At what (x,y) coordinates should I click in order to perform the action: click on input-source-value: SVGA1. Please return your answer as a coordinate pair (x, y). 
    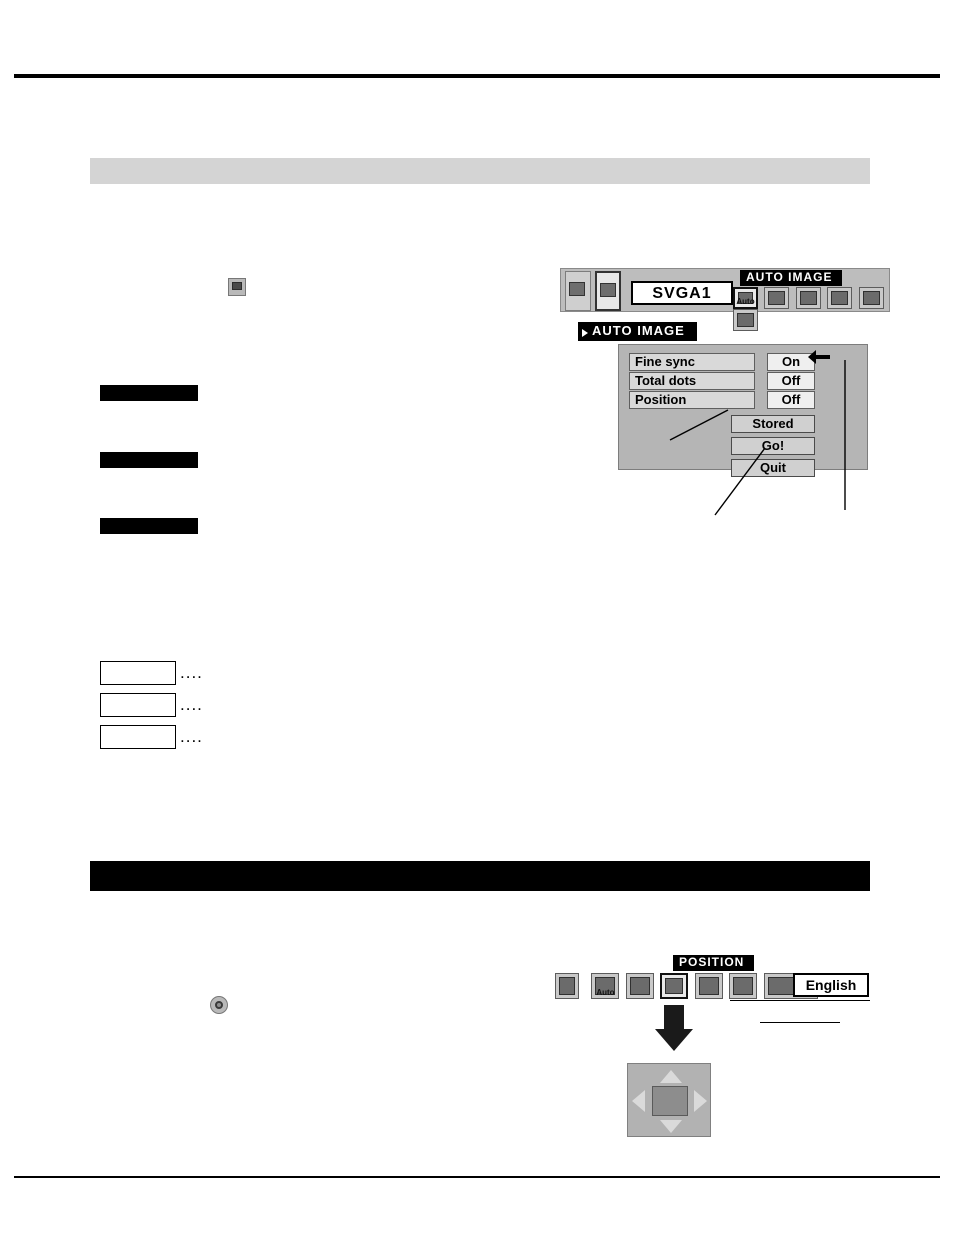
    Looking at the image, I should click on (682, 293).